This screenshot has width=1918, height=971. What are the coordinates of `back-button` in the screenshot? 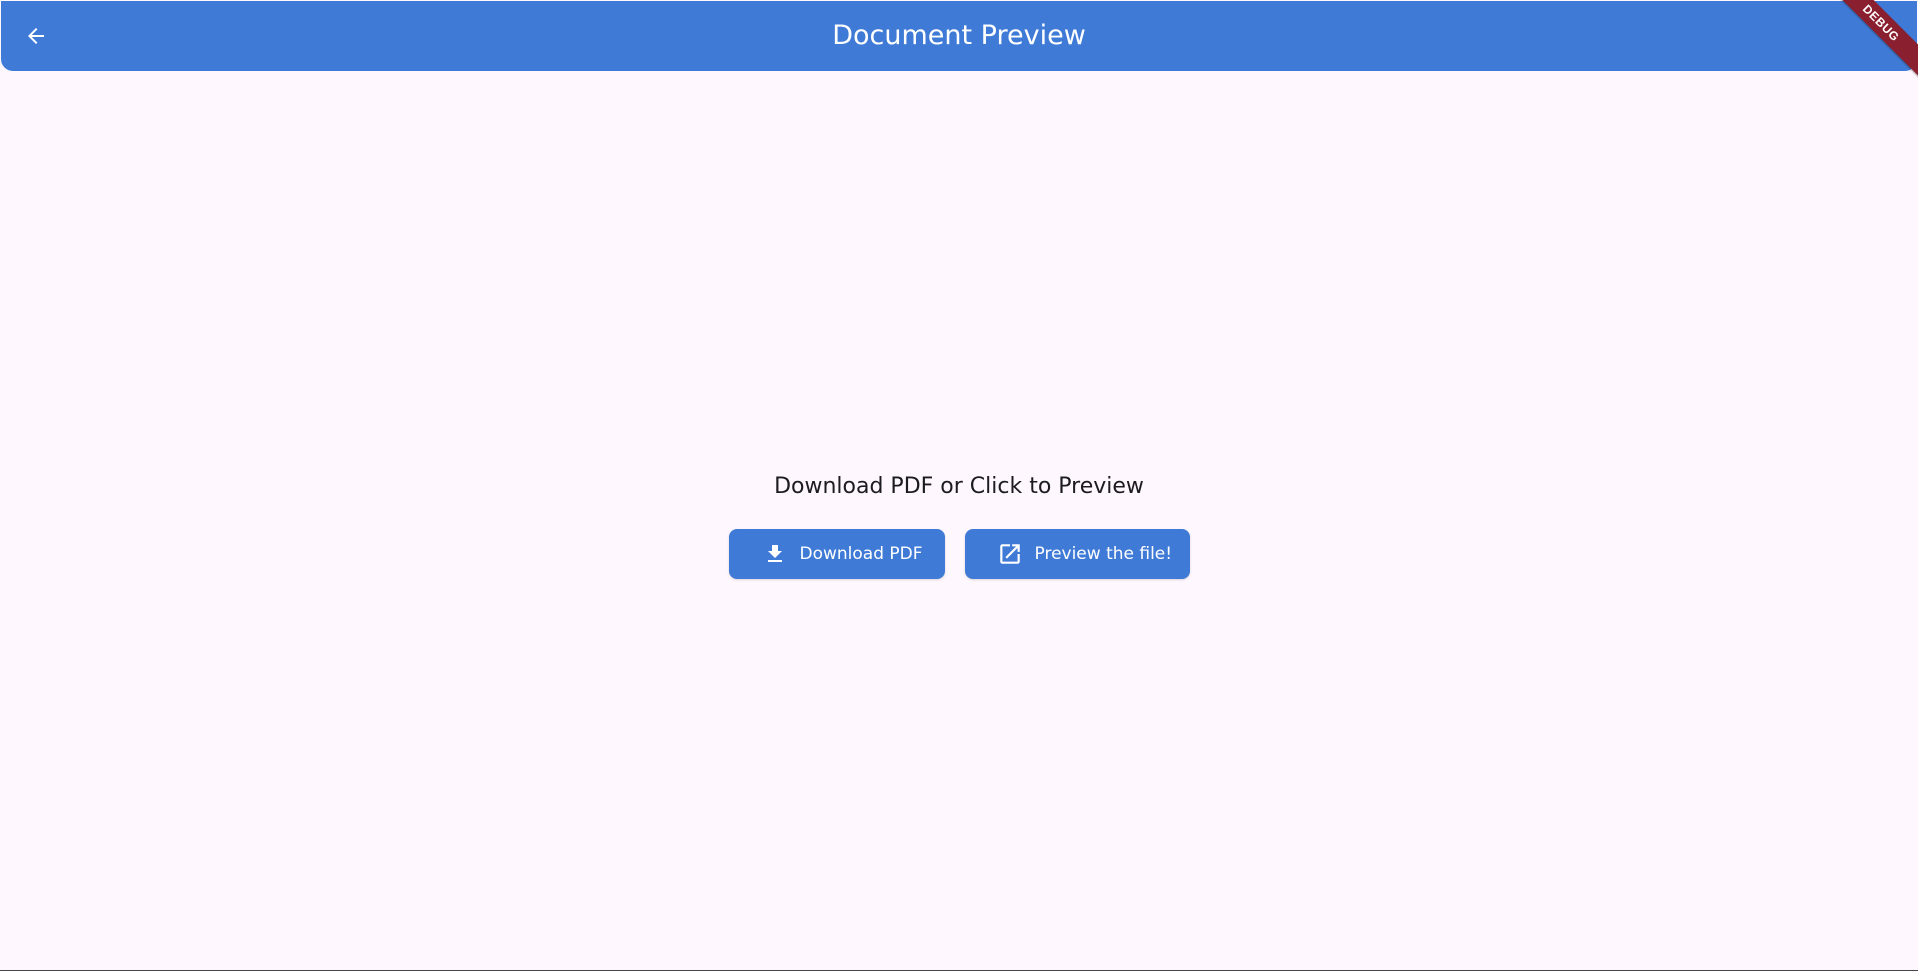 It's located at (36, 36).